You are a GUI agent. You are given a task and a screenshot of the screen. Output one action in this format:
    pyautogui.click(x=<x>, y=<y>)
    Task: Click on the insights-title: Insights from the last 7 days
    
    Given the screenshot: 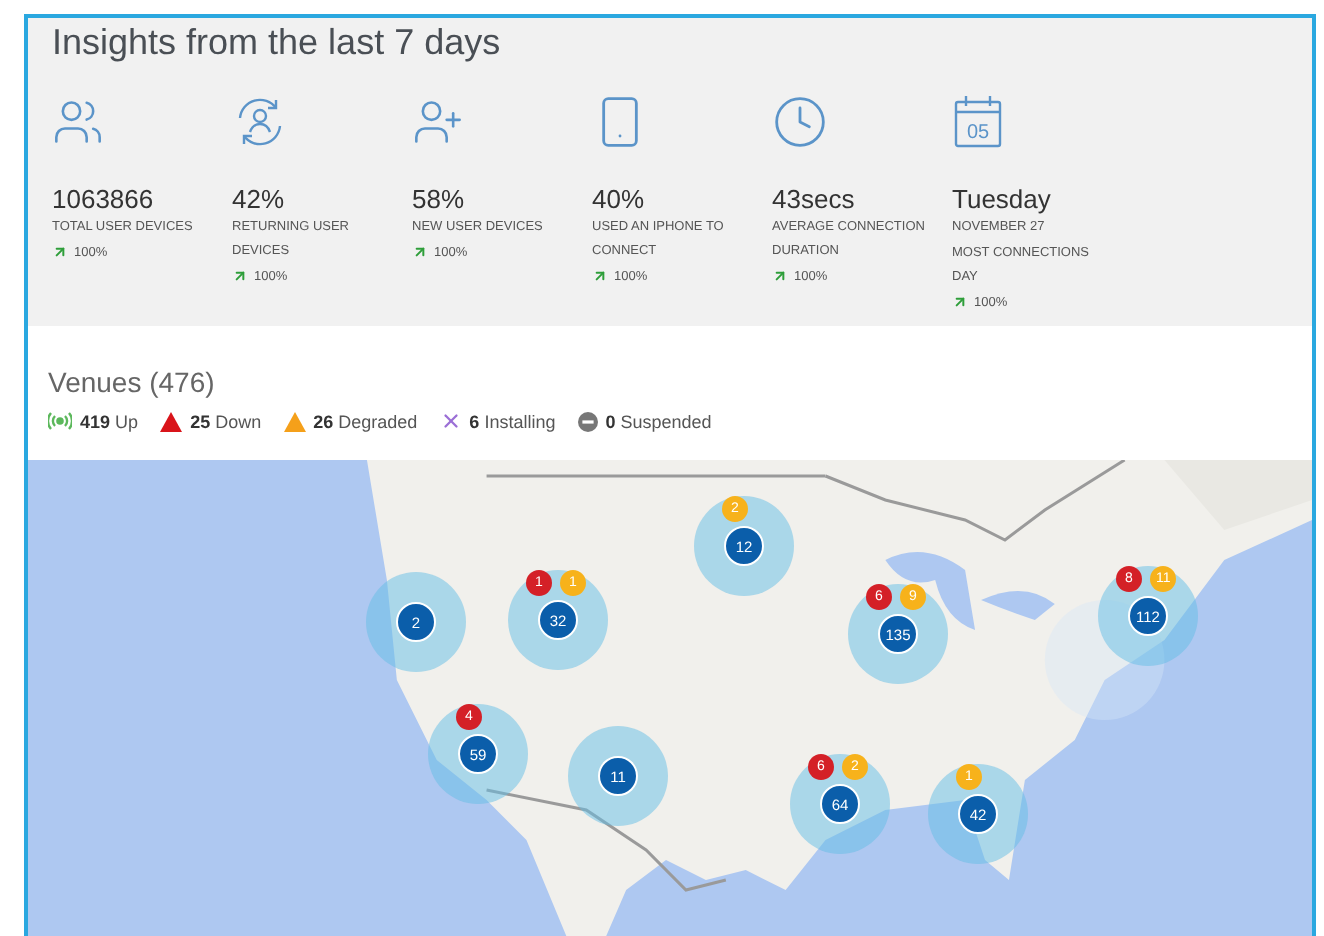 What is the action you would take?
    pyautogui.click(x=277, y=43)
    